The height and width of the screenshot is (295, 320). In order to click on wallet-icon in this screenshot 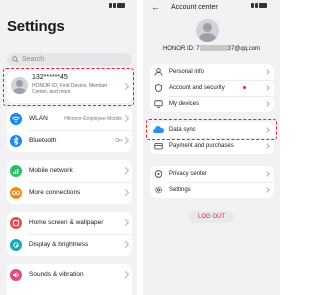, I will do `click(158, 146)`.